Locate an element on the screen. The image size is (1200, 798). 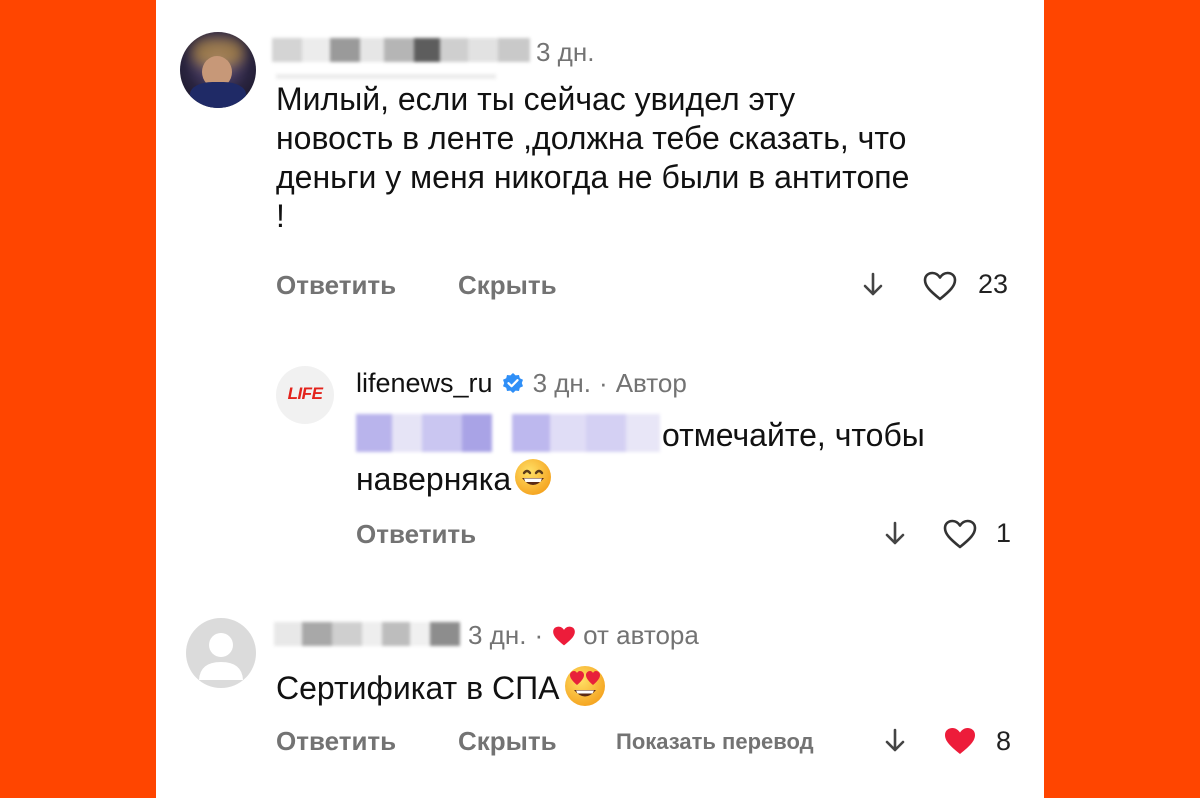
like-count: 1 is located at coordinates (1004, 533).